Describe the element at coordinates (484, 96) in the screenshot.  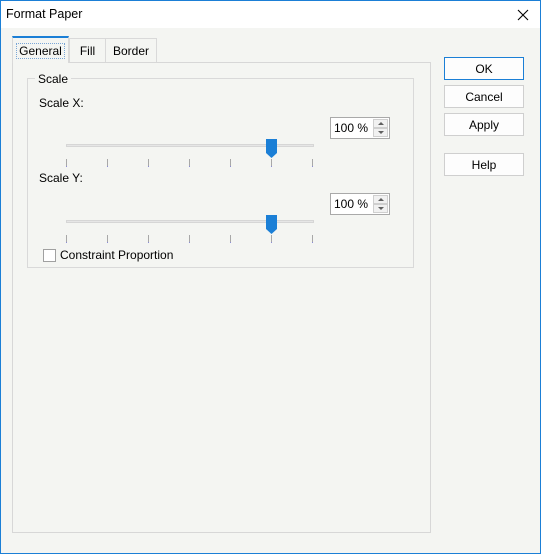
I see `cancel-button: Cancel` at that location.